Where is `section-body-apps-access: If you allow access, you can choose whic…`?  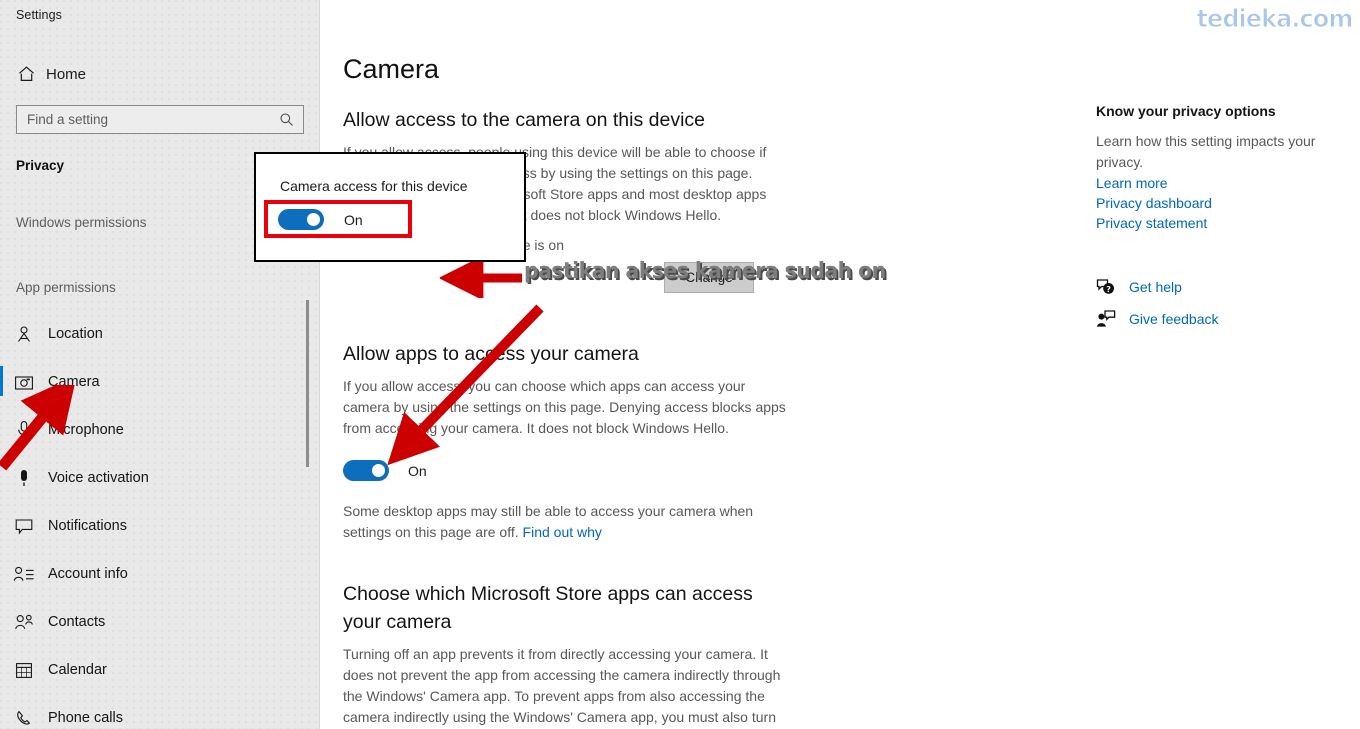 section-body-apps-access: If you allow access, you can choose whic… is located at coordinates (564, 407).